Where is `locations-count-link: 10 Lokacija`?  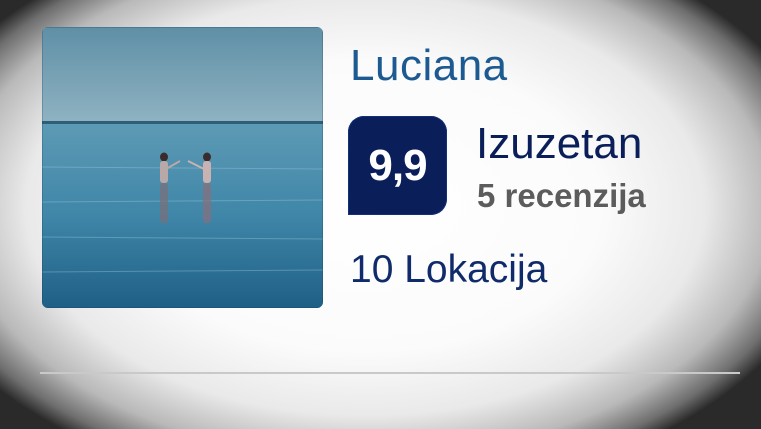
locations-count-link: 10 Lokacija is located at coordinates (448, 270).